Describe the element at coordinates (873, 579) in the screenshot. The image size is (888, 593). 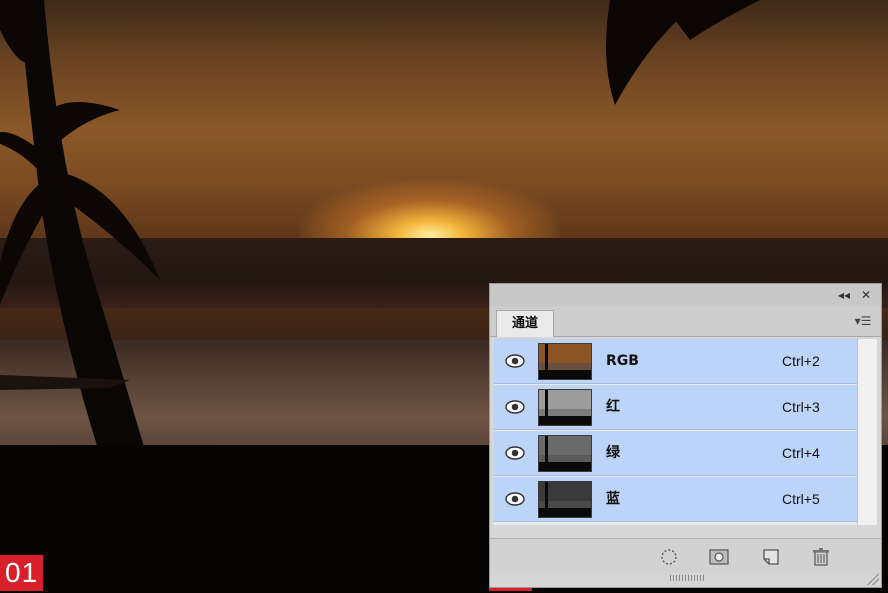
I see `panel-corner-resize` at that location.